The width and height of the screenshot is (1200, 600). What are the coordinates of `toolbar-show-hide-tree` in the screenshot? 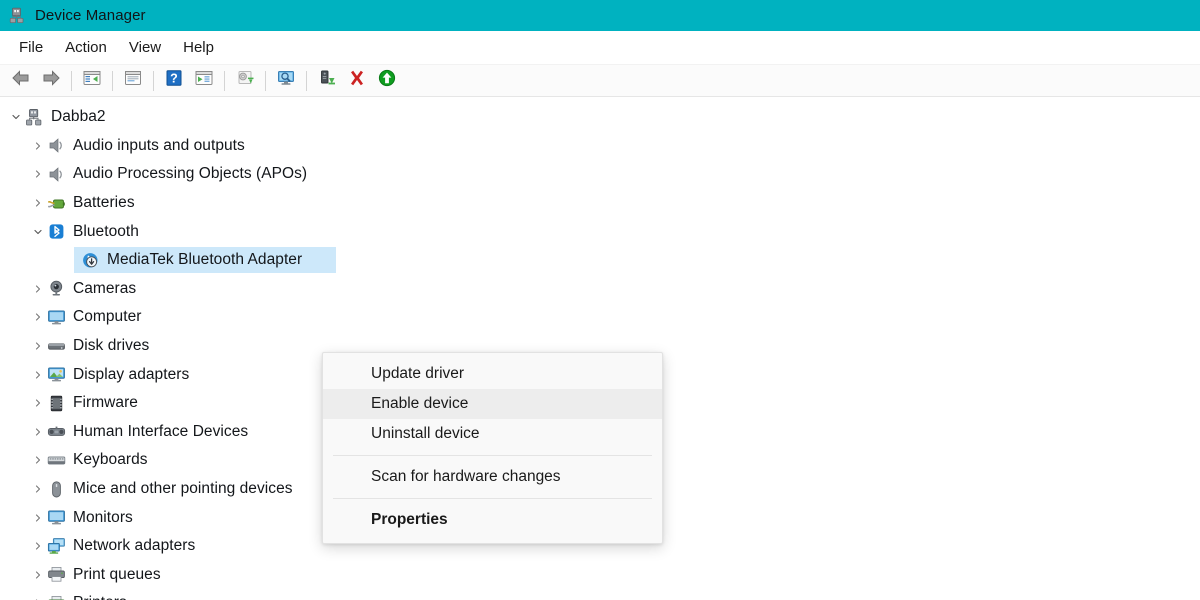 It's located at (92, 81).